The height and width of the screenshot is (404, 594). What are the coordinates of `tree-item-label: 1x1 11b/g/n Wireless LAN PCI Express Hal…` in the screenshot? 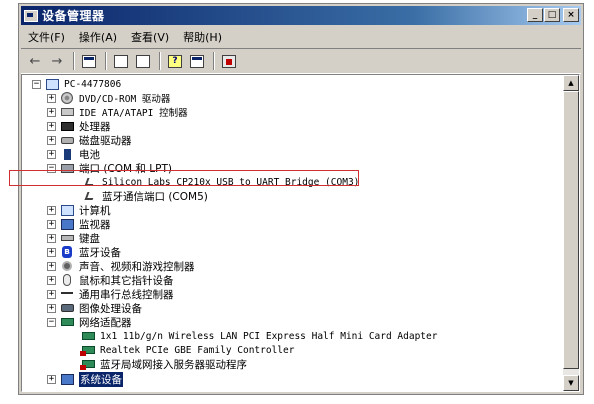 It's located at (269, 336).